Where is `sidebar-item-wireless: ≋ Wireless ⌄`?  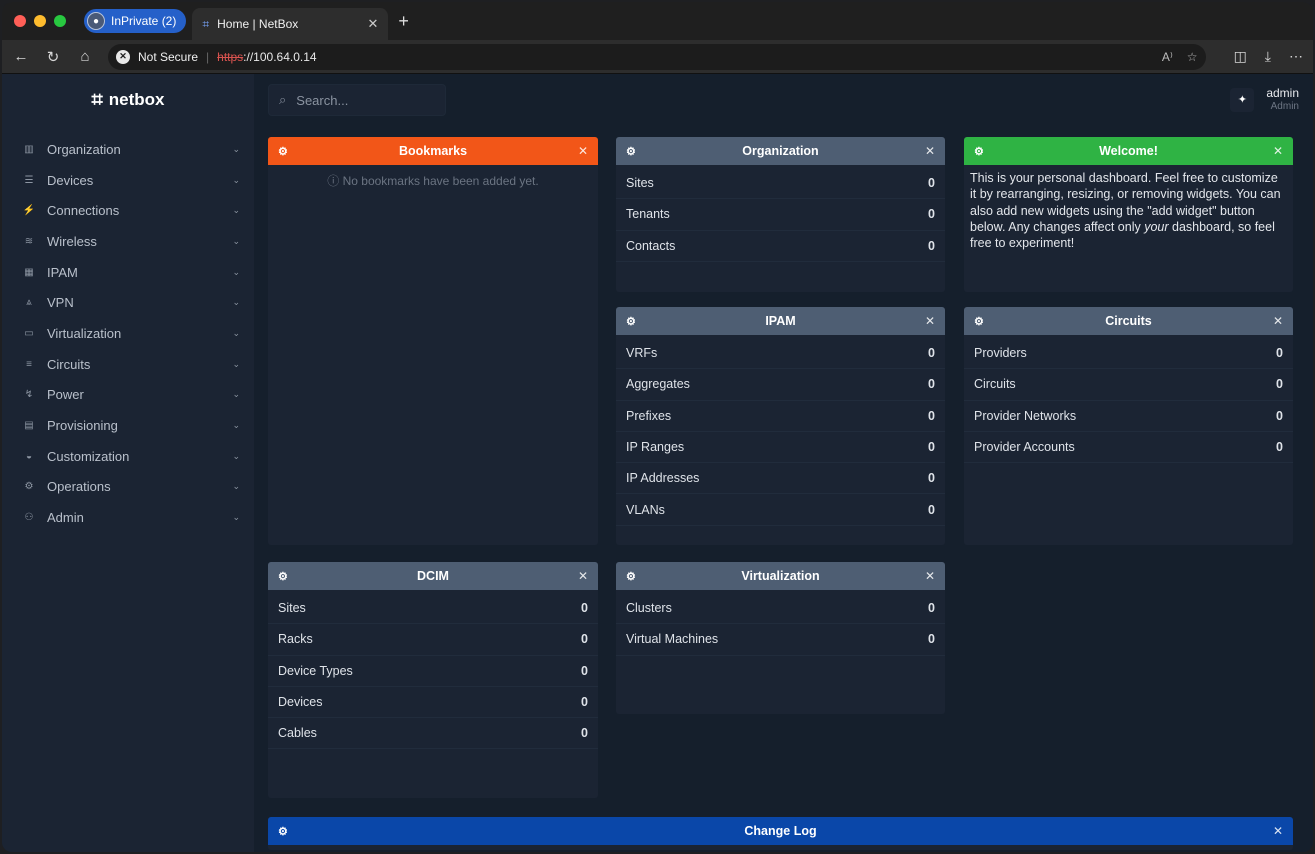 sidebar-item-wireless: ≋ Wireless ⌄ is located at coordinates (128, 241).